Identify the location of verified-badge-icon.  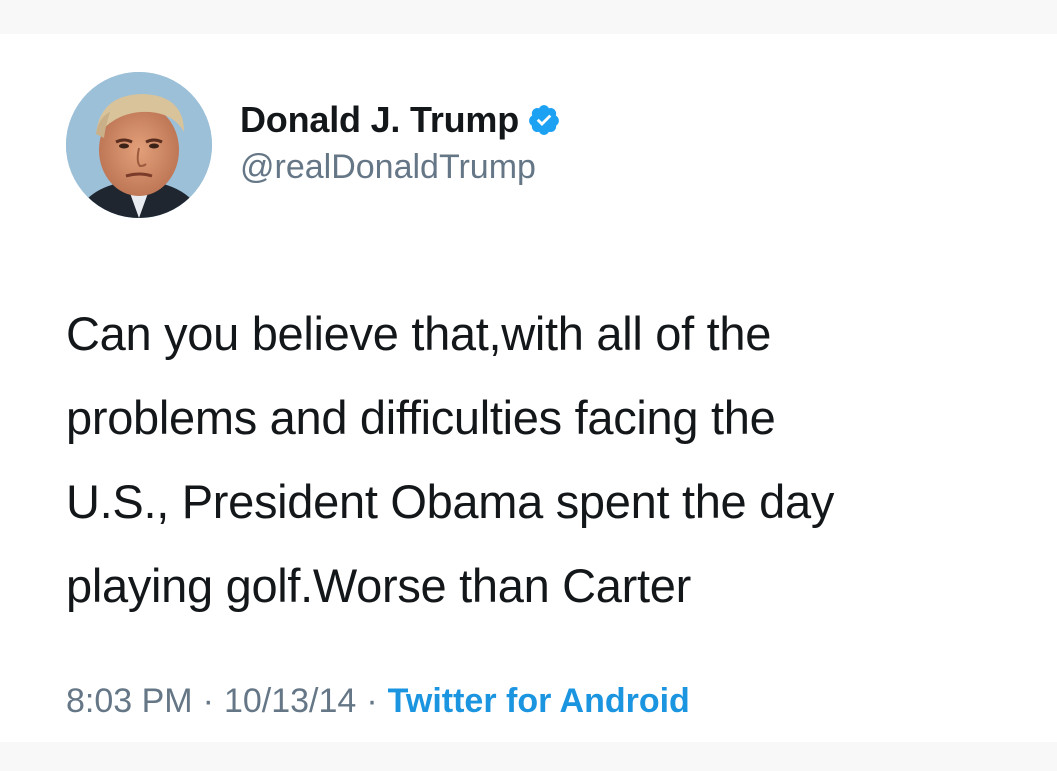
(544, 120).